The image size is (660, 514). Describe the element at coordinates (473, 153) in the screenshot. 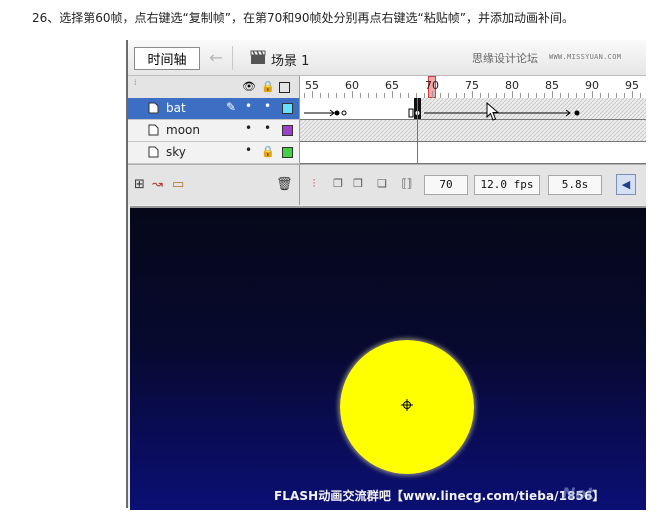

I see `sky-row-bg` at that location.